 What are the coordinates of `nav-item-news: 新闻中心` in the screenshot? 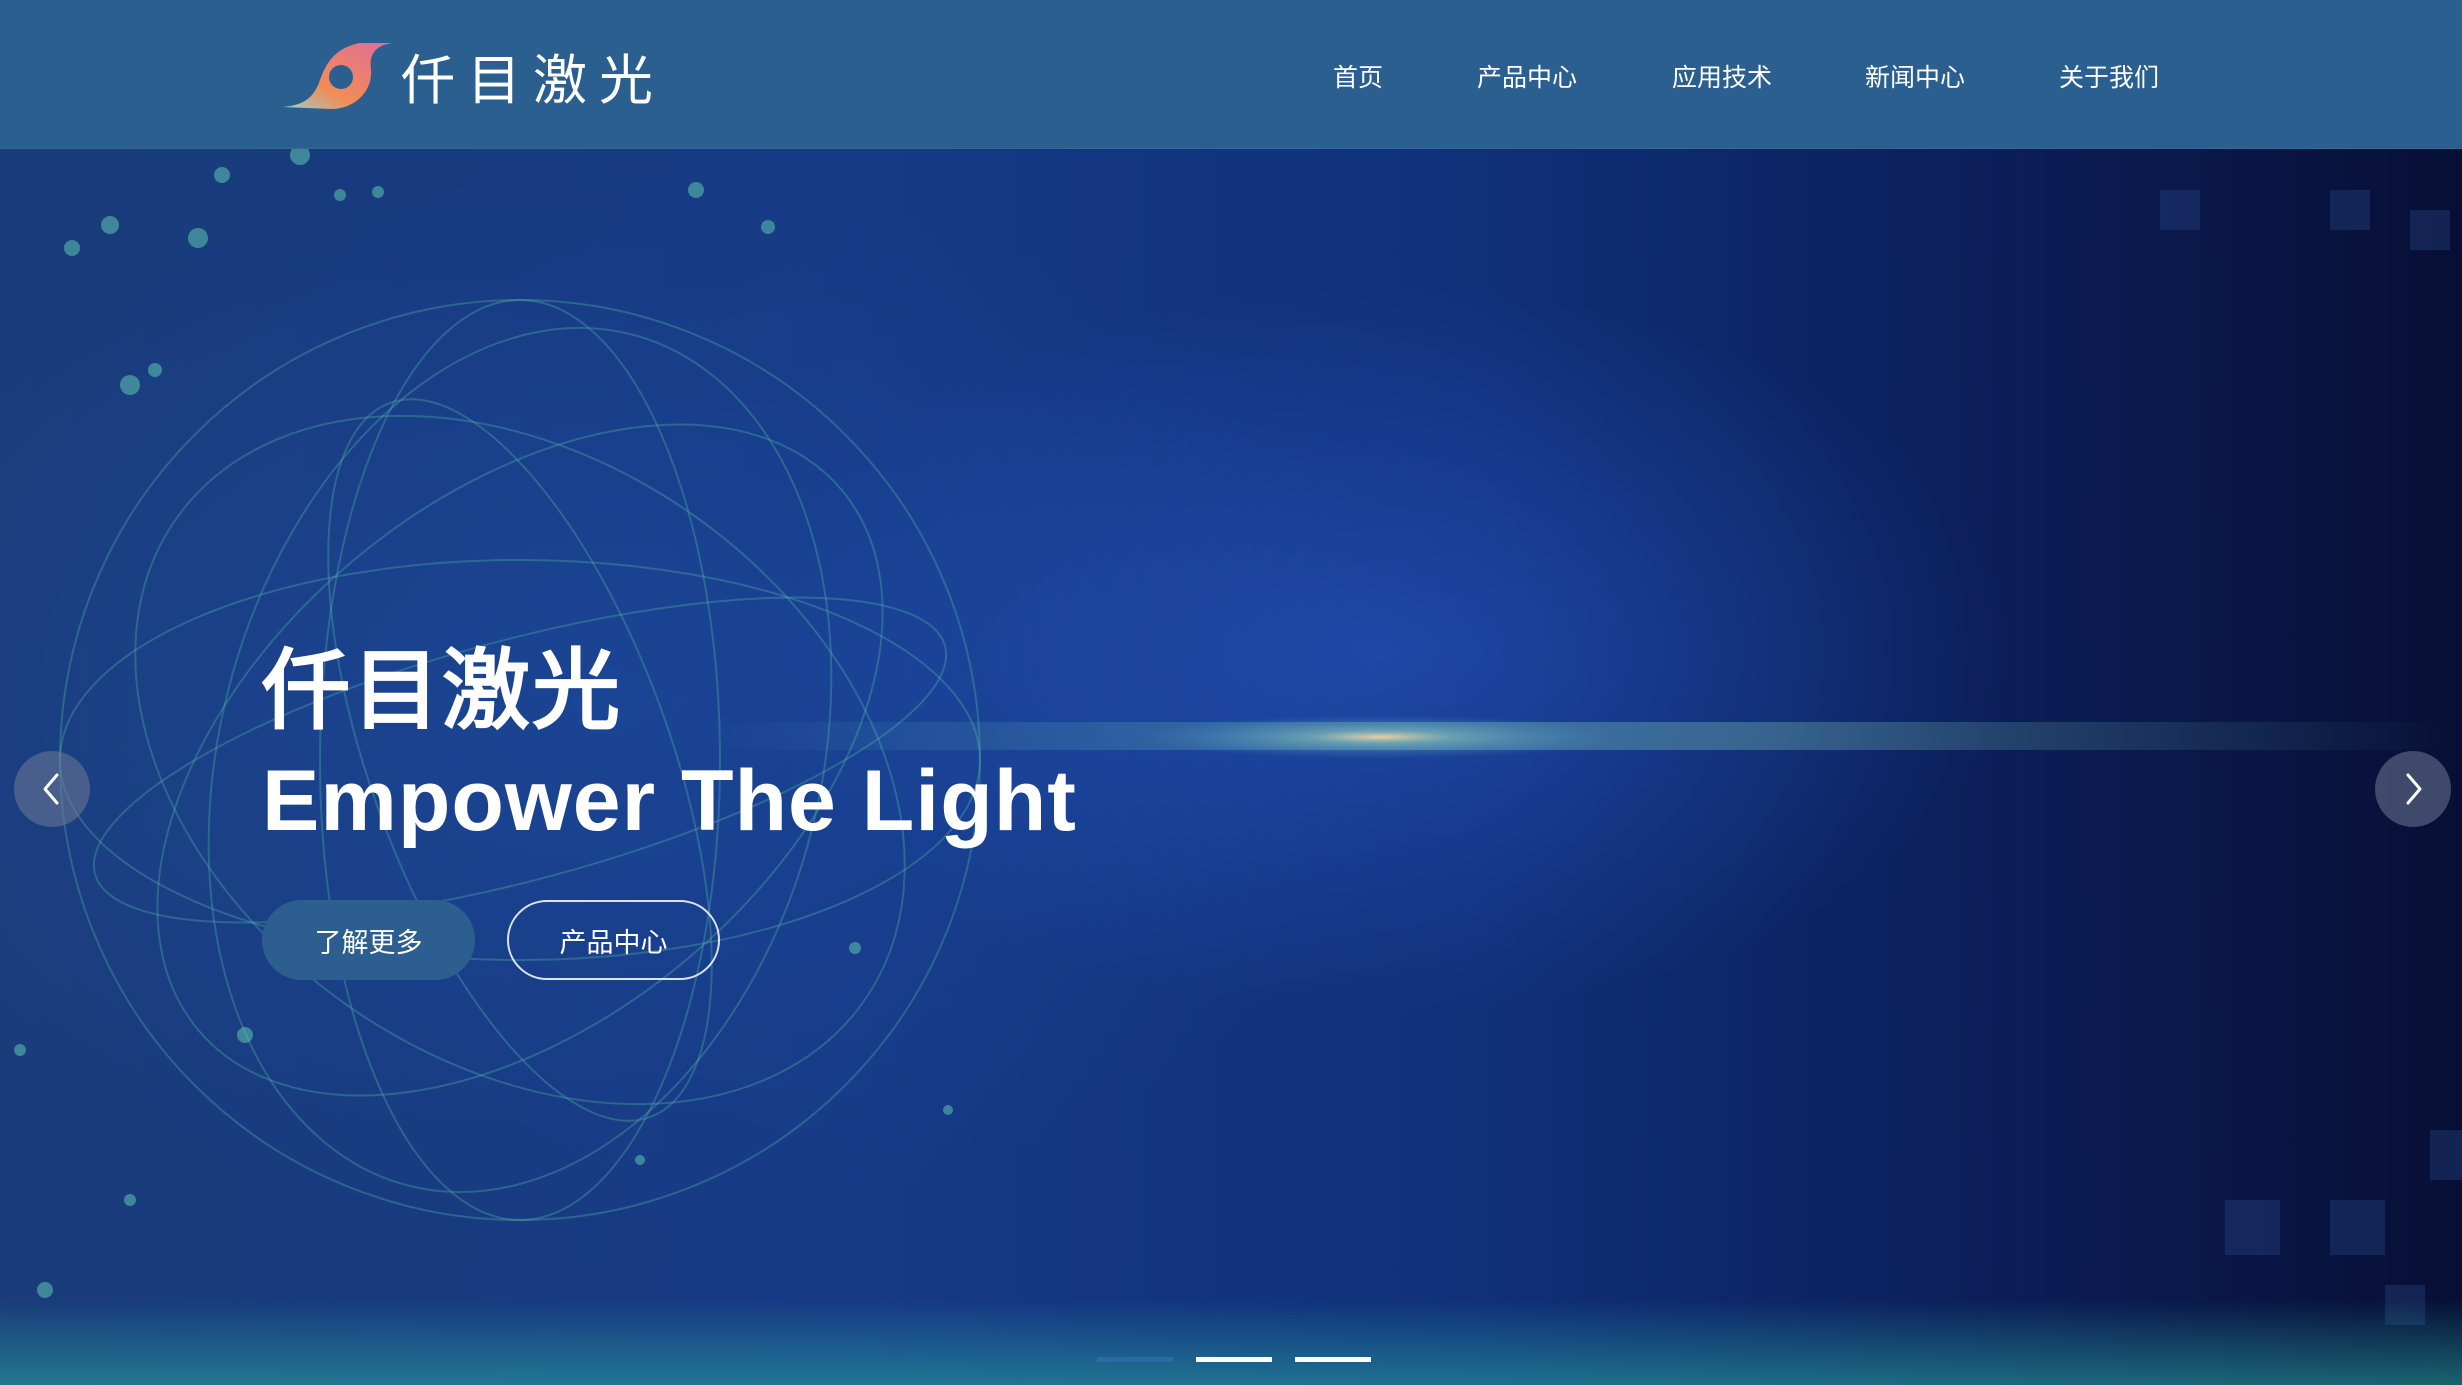 It's located at (1915, 76).